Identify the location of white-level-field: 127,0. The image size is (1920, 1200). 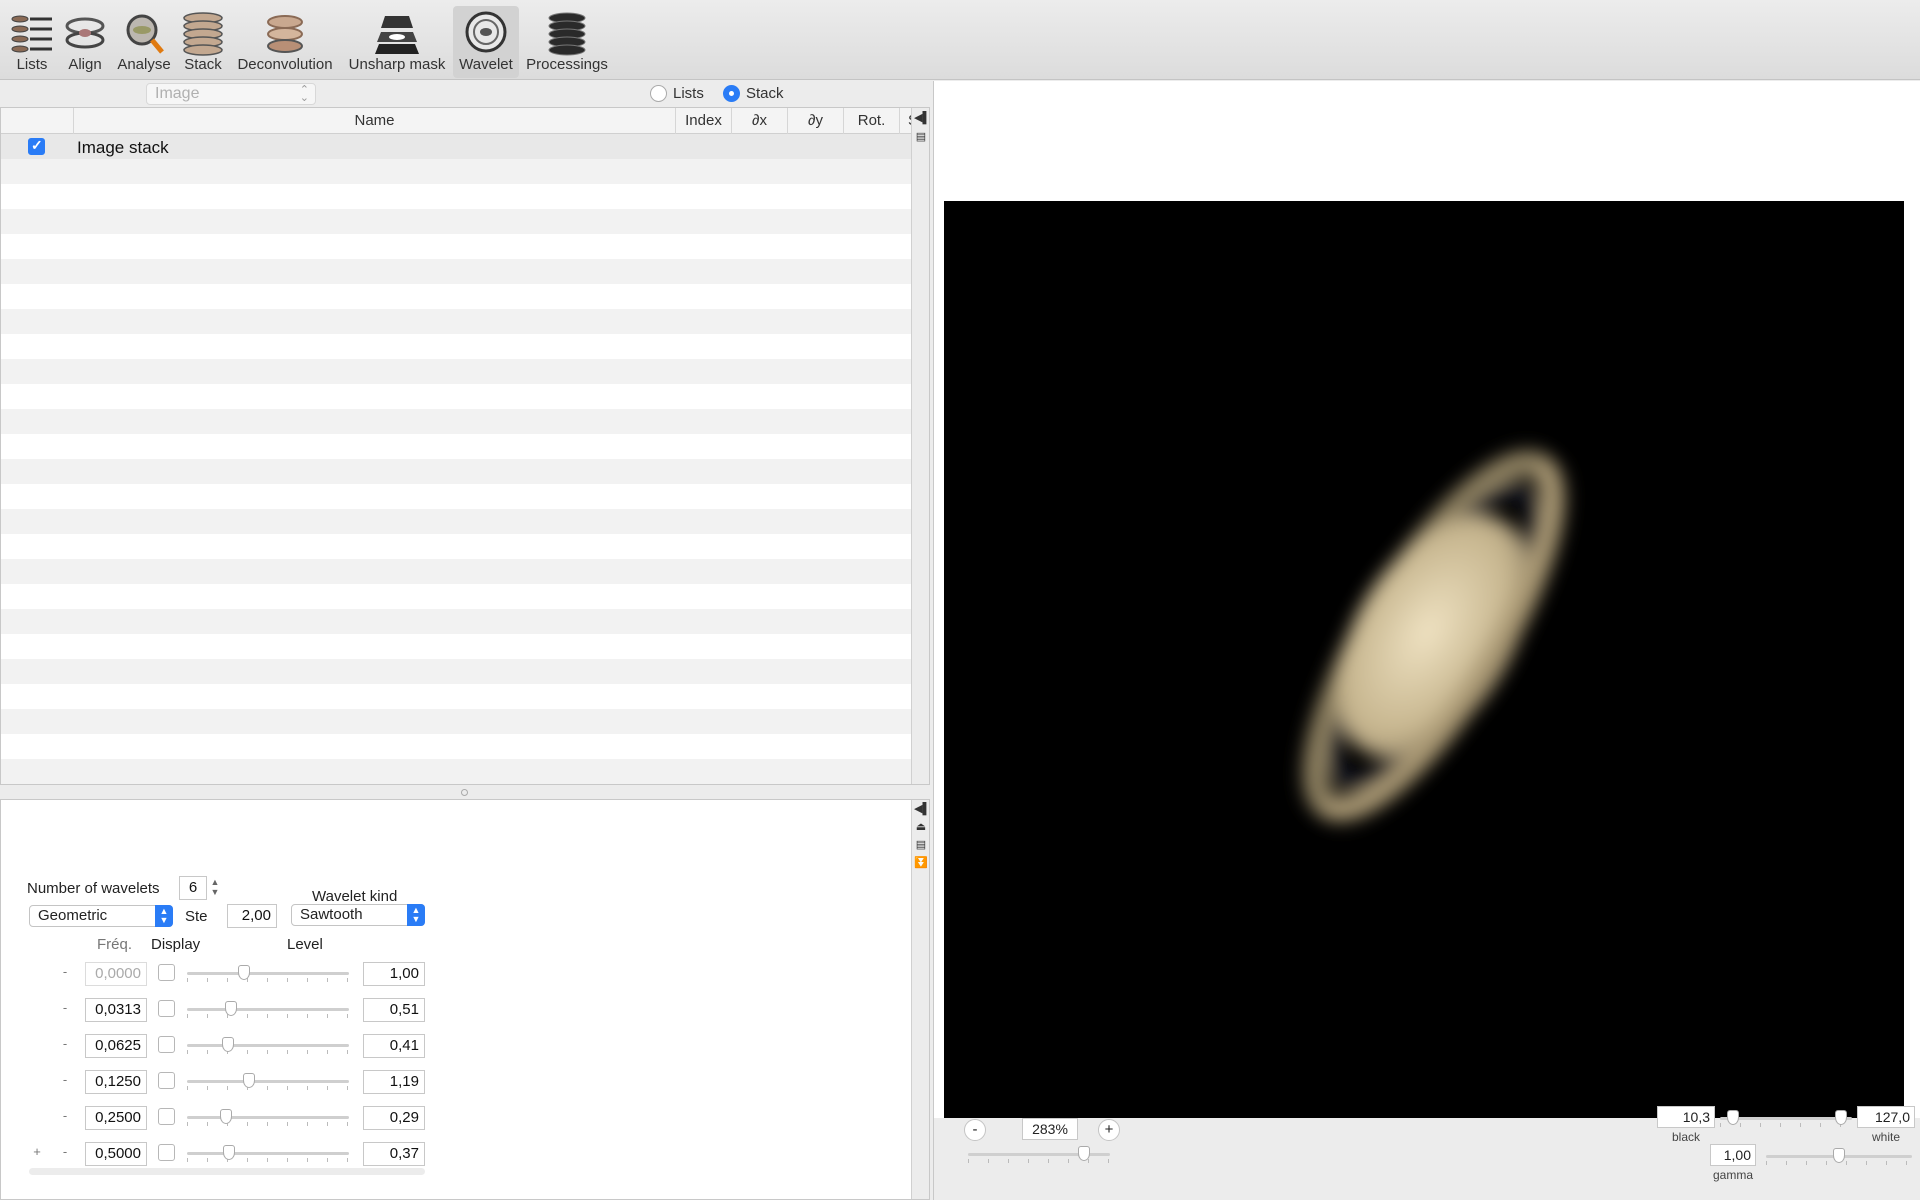
(1886, 1117).